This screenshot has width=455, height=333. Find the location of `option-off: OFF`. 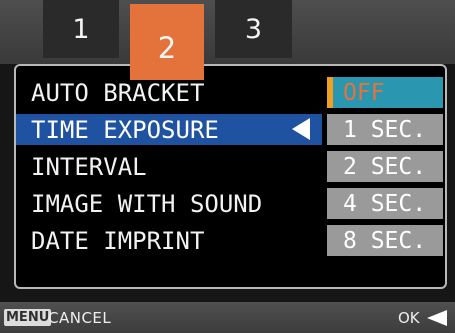

option-off: OFF is located at coordinates (385, 92).